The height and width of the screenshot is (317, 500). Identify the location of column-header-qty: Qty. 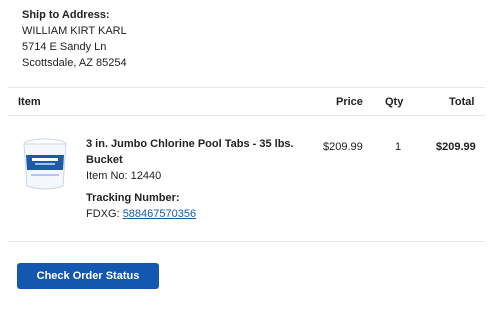
(394, 102).